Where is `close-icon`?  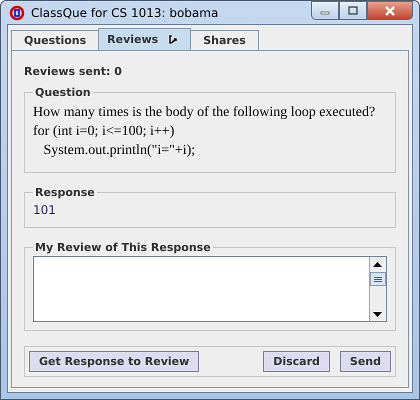
close-icon is located at coordinates (390, 11).